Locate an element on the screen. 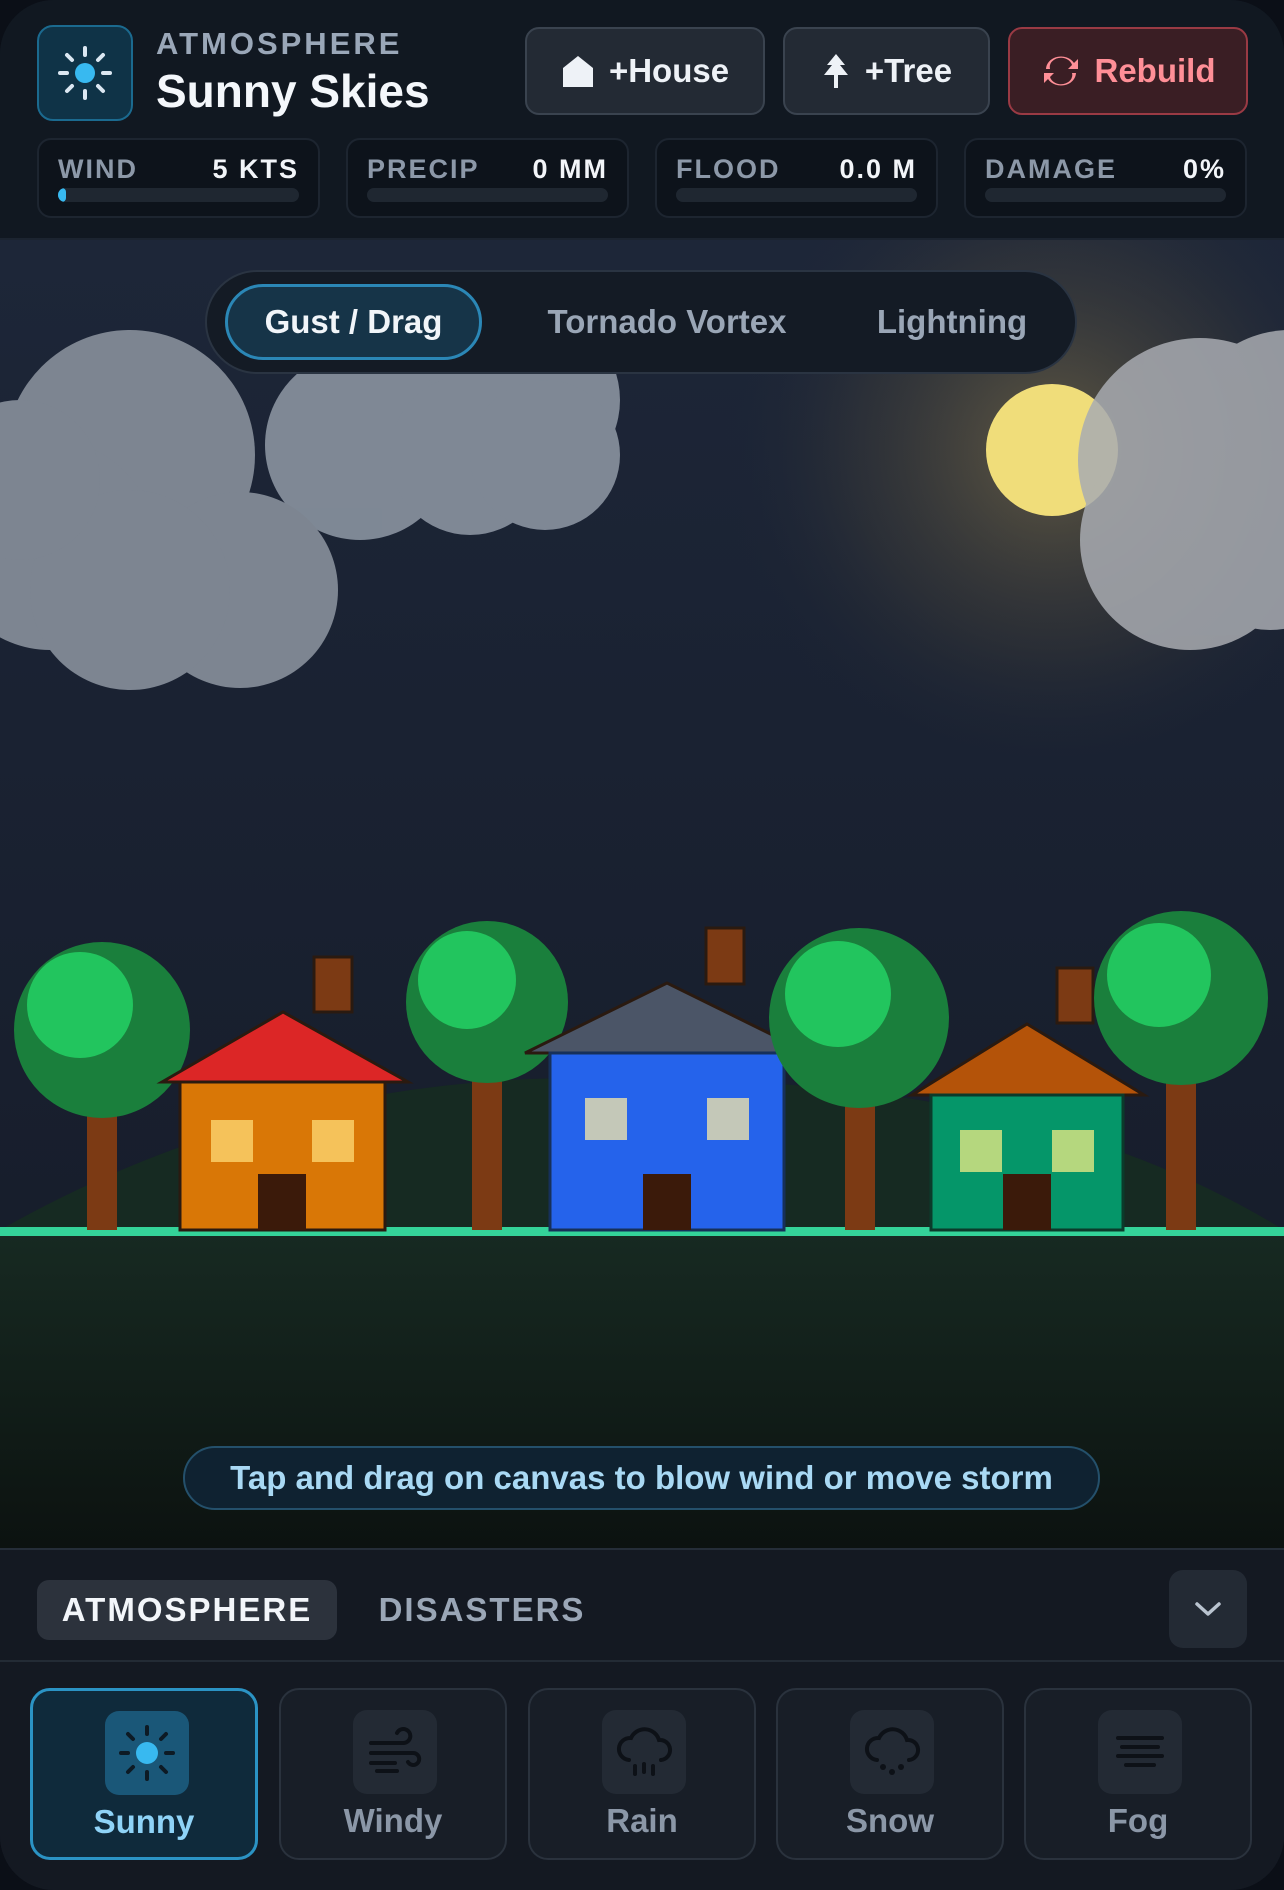  refresh-icon is located at coordinates (1060, 71).